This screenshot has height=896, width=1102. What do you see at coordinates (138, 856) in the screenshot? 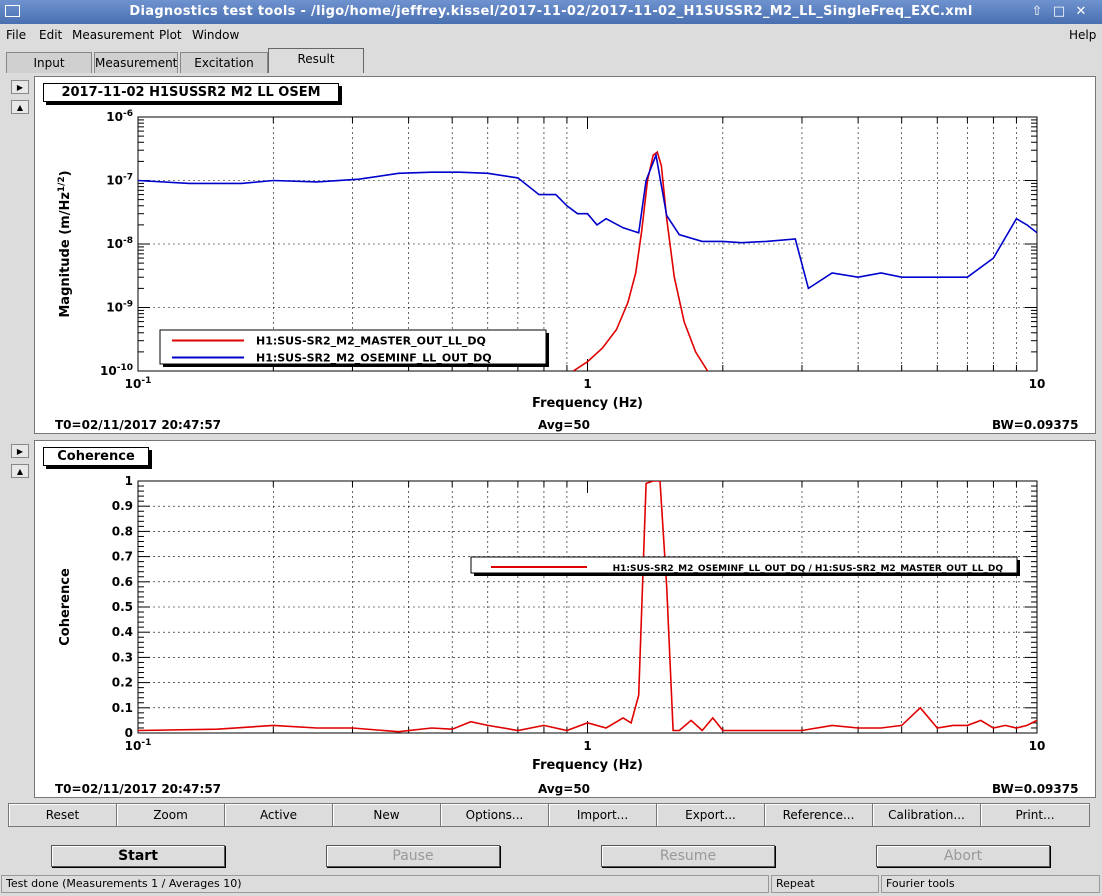
I see `start-button: Start` at bounding box center [138, 856].